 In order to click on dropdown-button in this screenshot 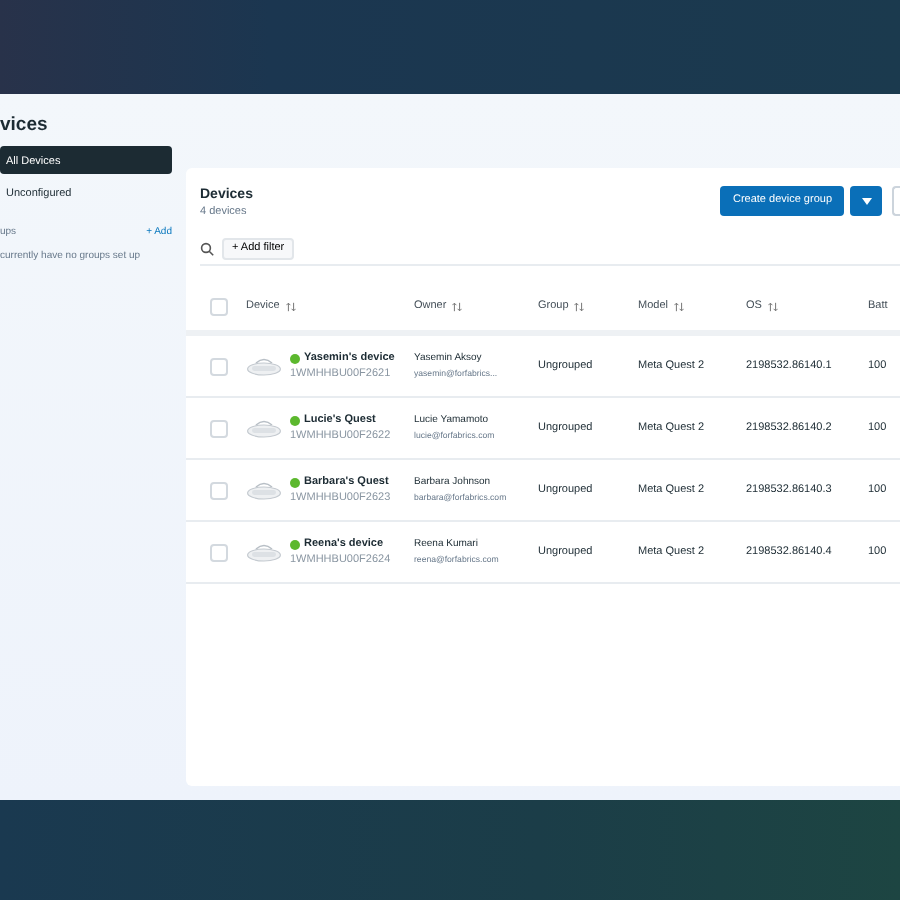, I will do `click(866, 201)`.